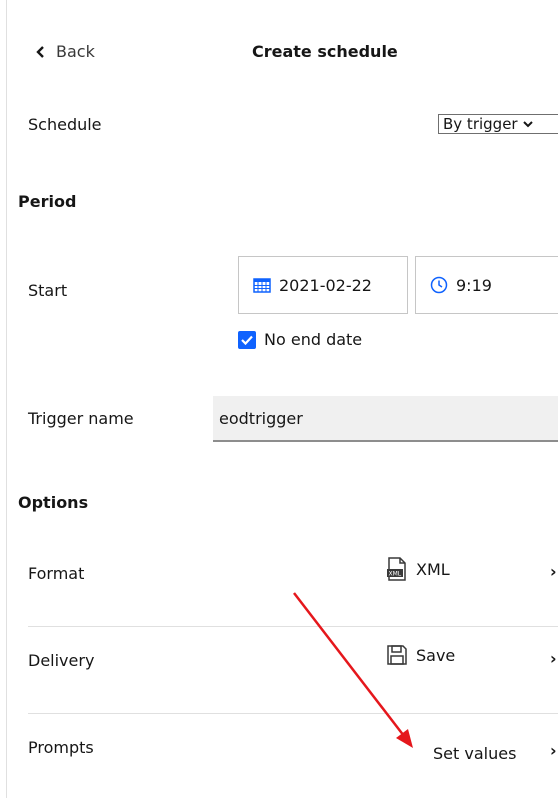 This screenshot has height=798, width=558. What do you see at coordinates (47, 201) in the screenshot?
I see `period-heading: Period` at bounding box center [47, 201].